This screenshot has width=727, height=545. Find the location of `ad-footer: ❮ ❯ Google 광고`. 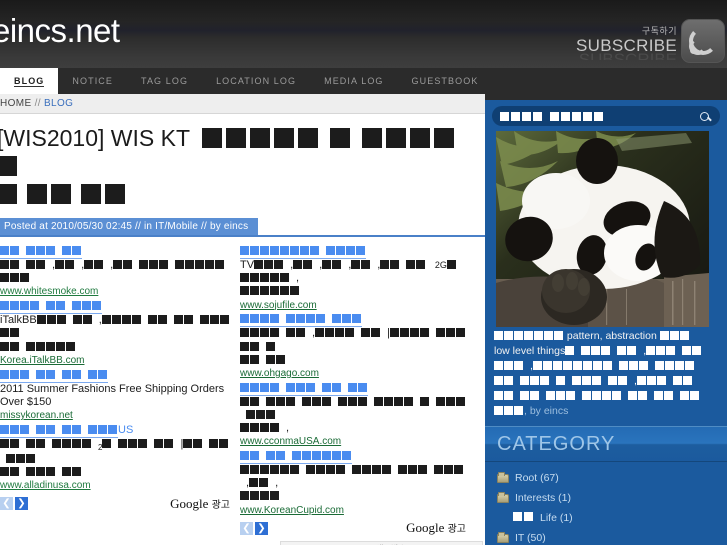

ad-footer: ❮ ❯ Google 광고 is located at coordinates (115, 503).